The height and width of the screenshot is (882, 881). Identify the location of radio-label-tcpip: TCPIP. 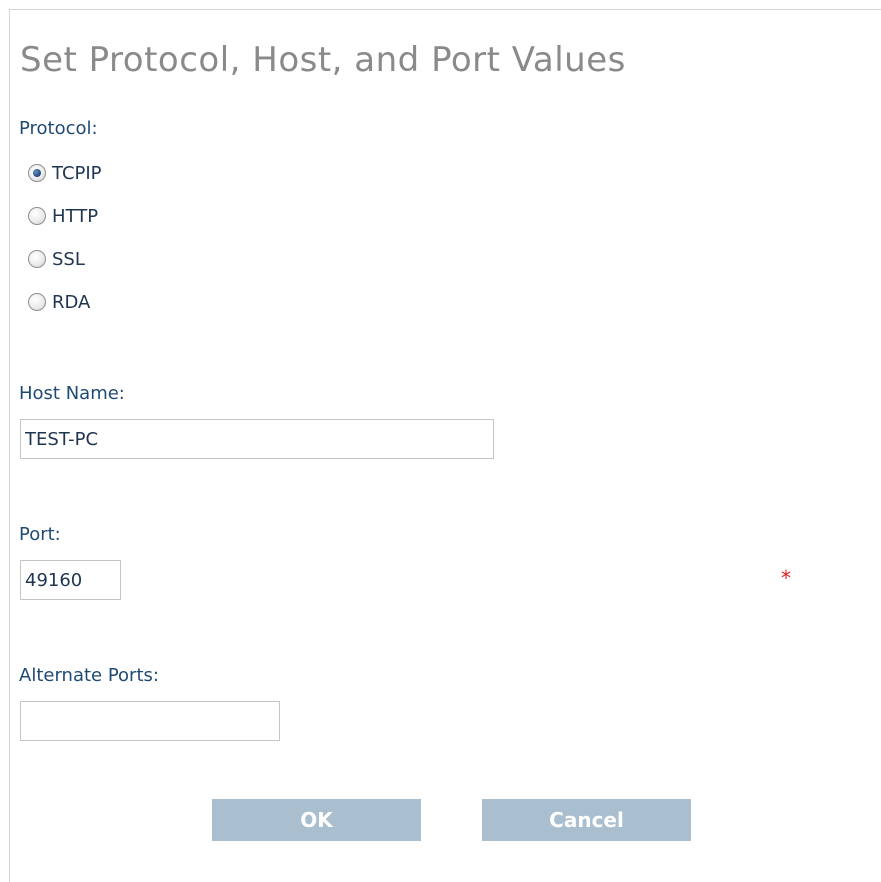
(77, 173).